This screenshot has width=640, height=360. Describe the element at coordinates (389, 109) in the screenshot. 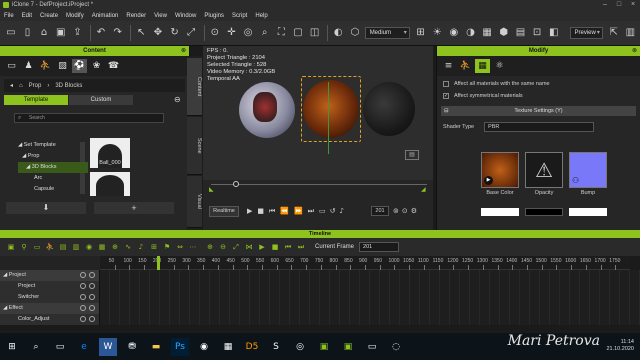

I see `dark-sphere` at that location.